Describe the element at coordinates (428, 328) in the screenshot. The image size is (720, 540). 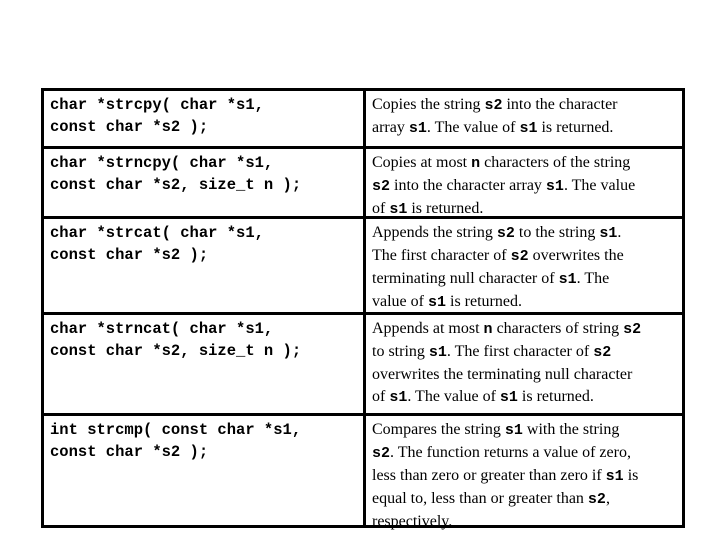
I see `description-text: Appends at most` at that location.